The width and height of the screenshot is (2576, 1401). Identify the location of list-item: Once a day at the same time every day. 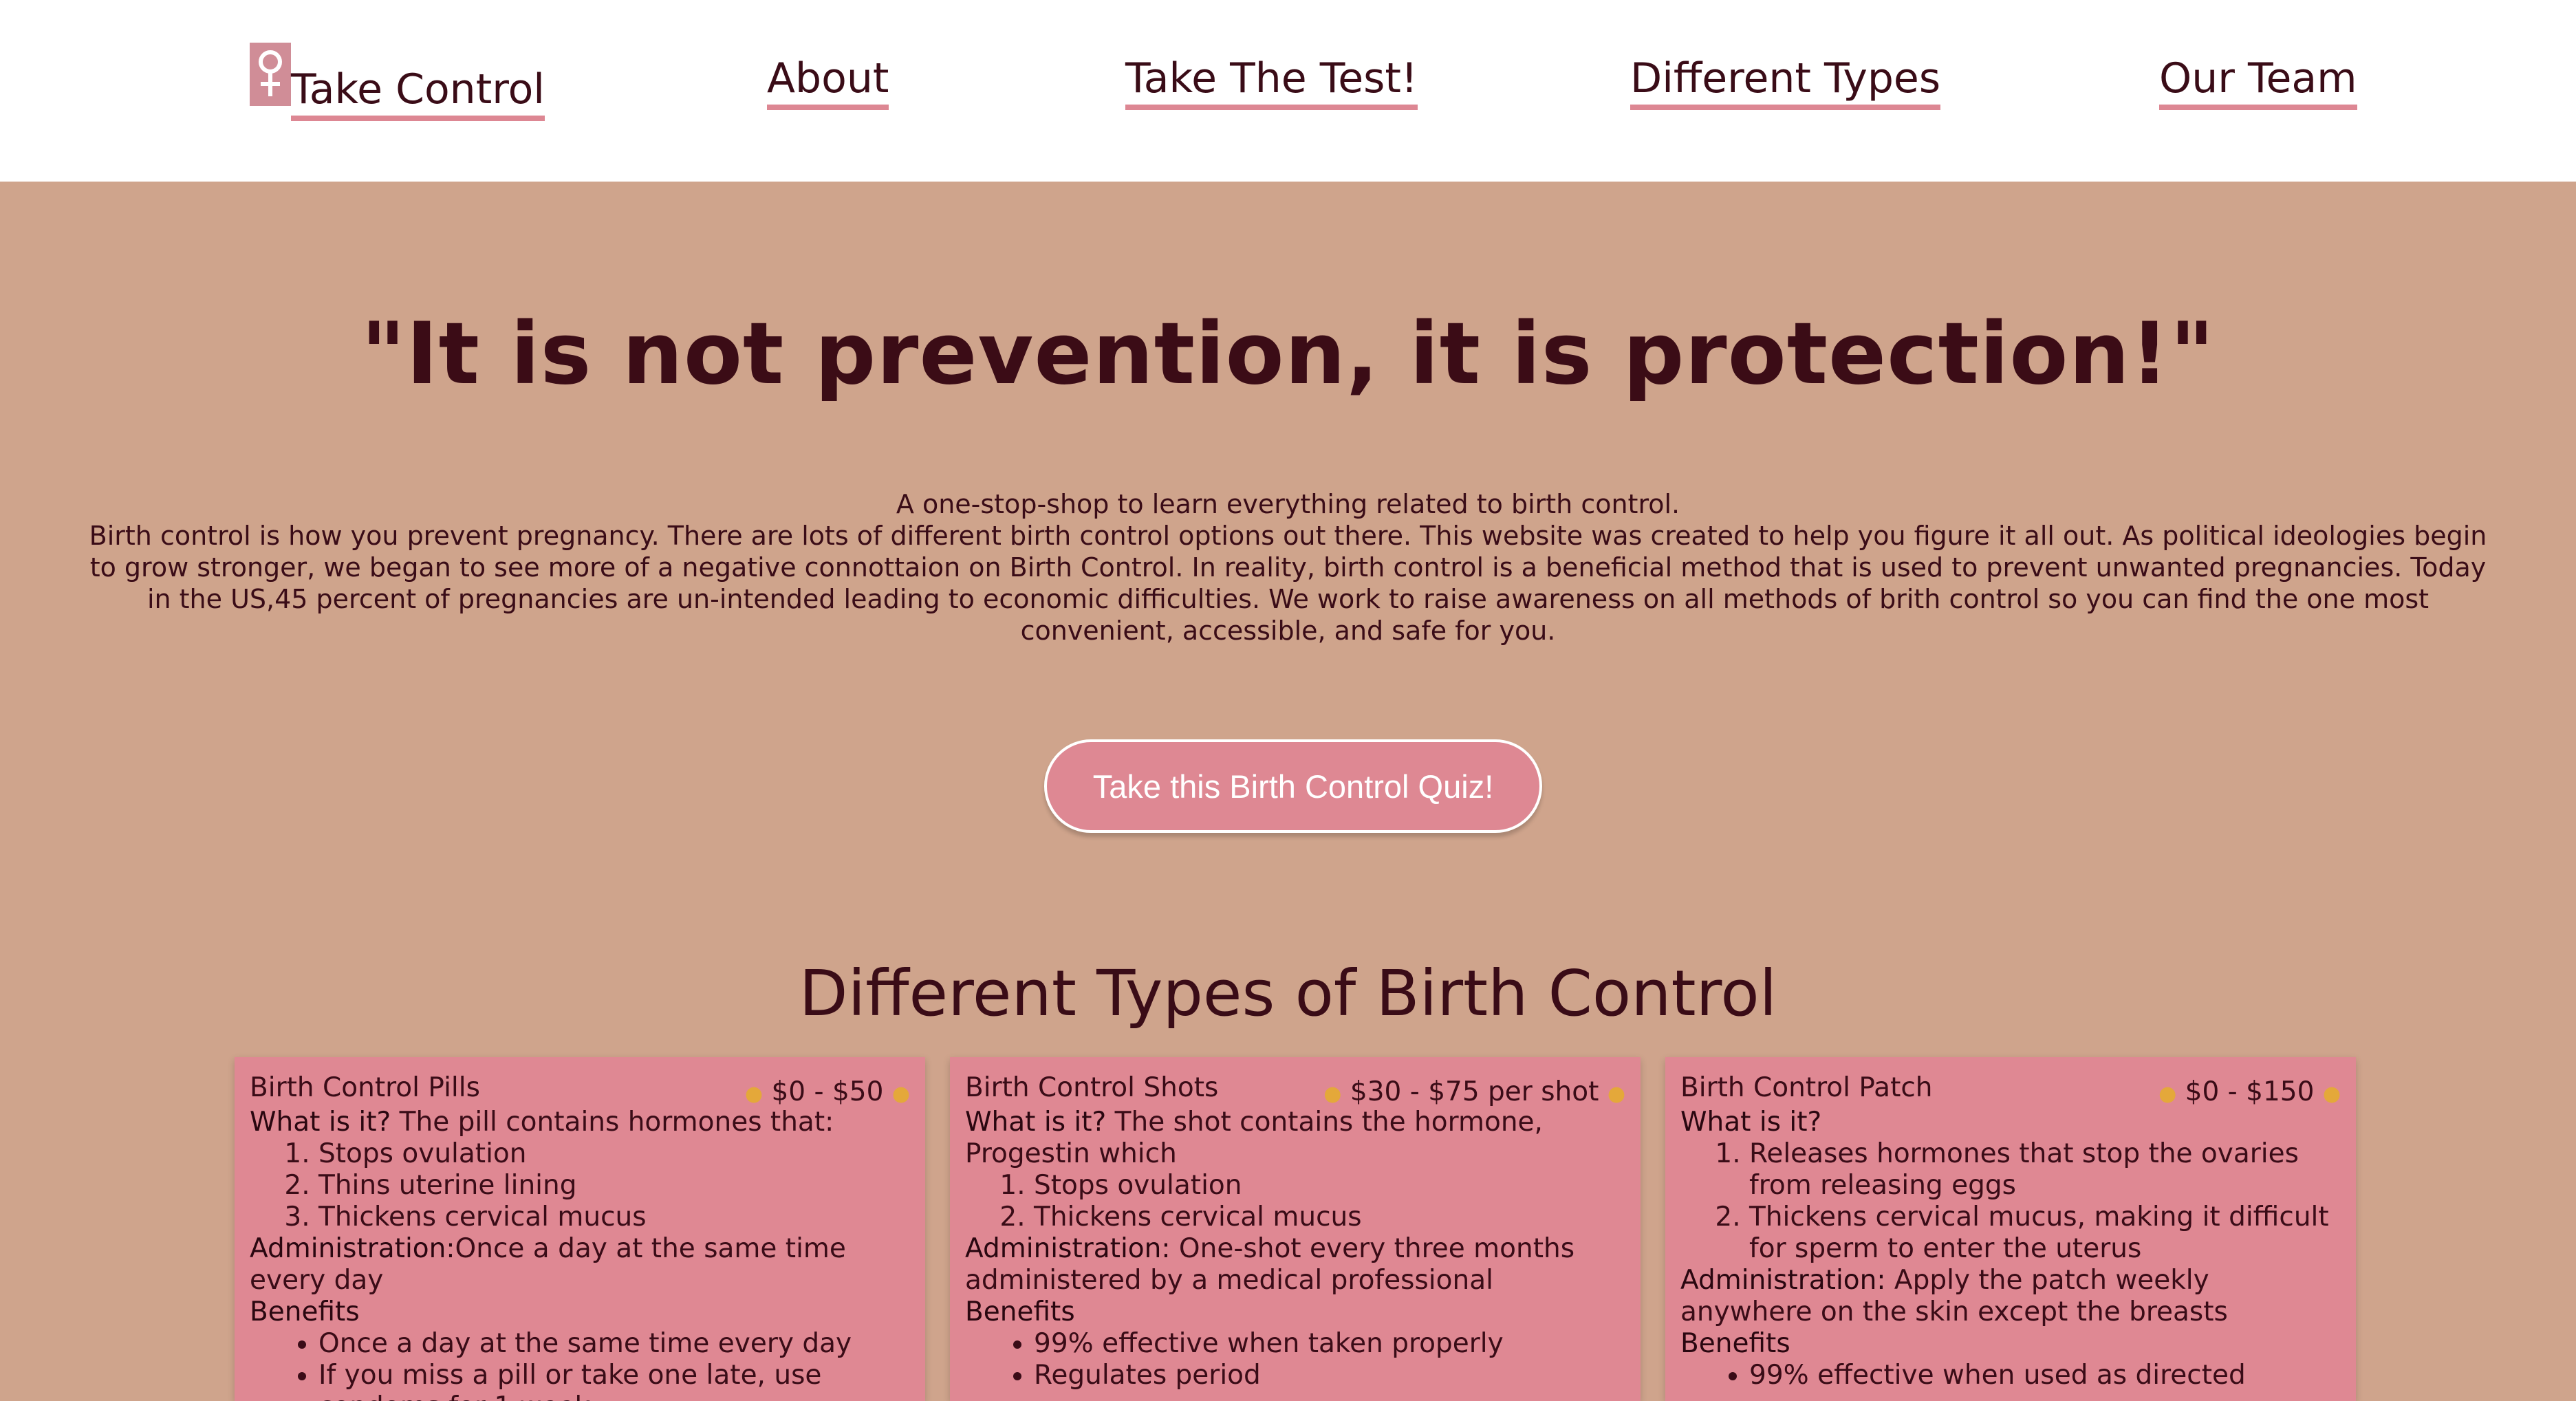
(614, 1344).